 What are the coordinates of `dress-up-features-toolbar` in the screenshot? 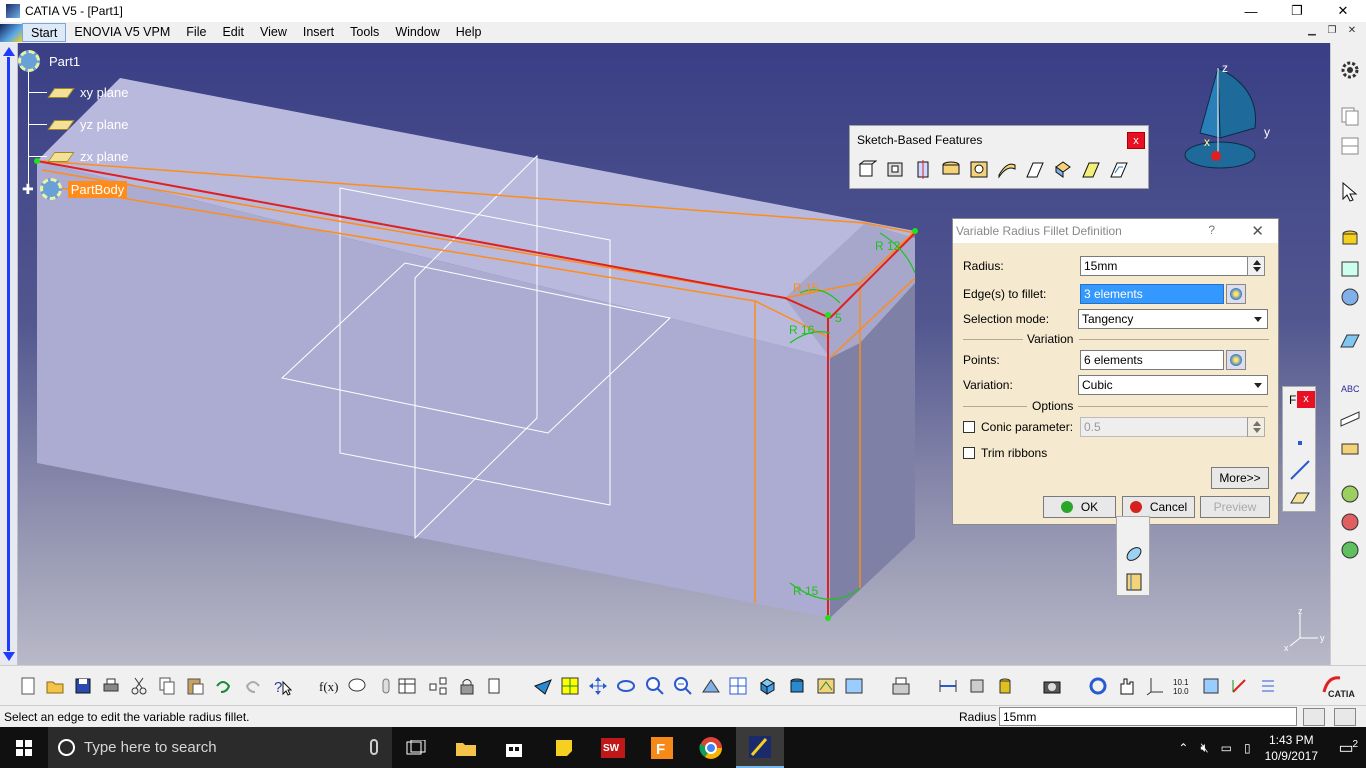 It's located at (1133, 556).